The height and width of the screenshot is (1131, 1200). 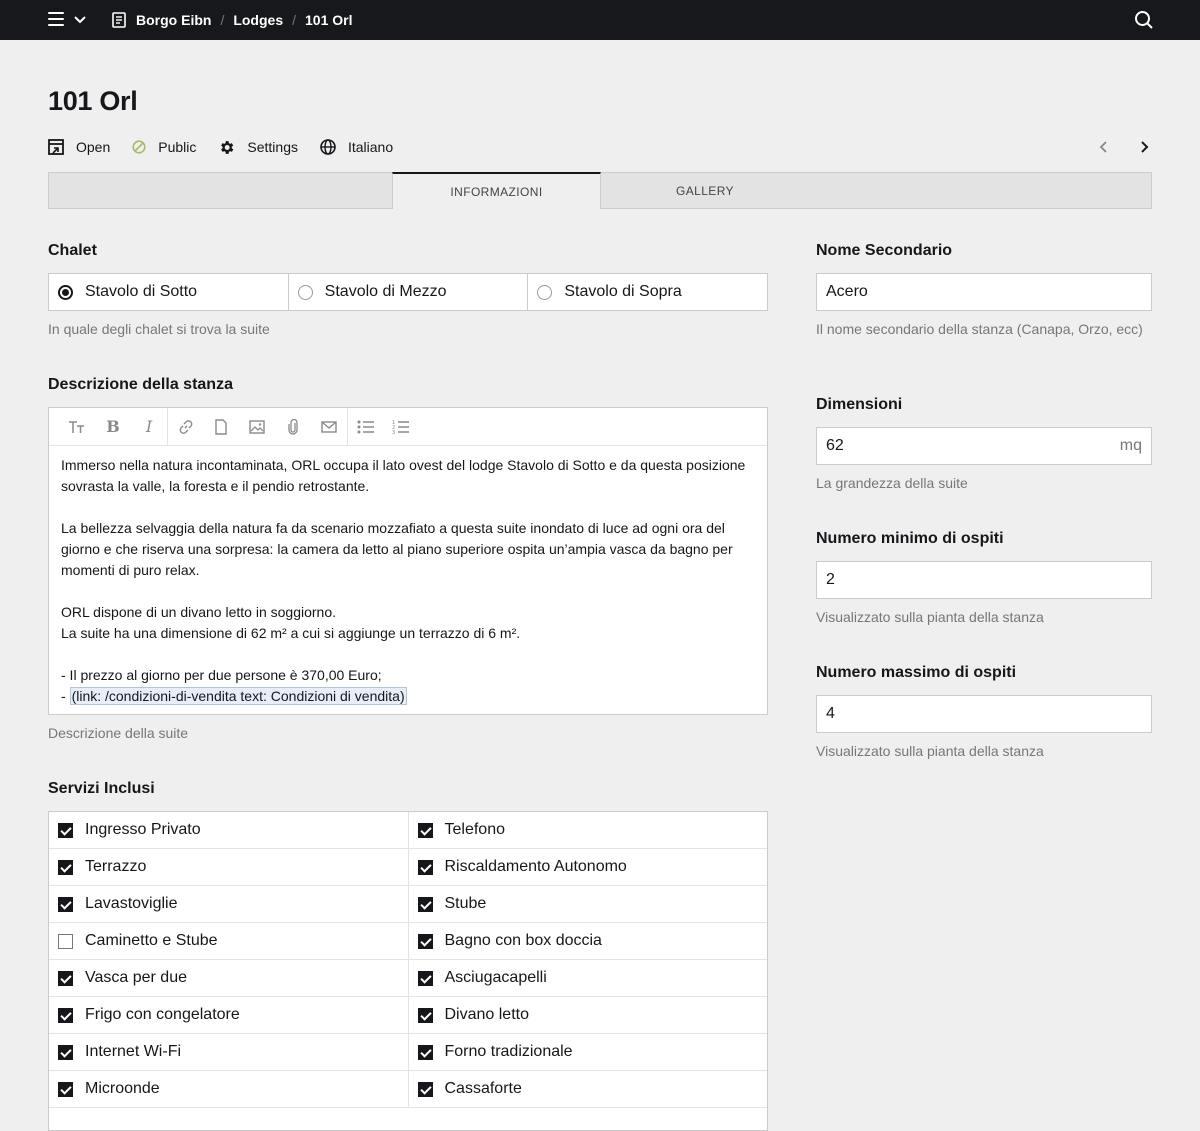 I want to click on numbered-list-icon: 123, so click(x=401, y=427).